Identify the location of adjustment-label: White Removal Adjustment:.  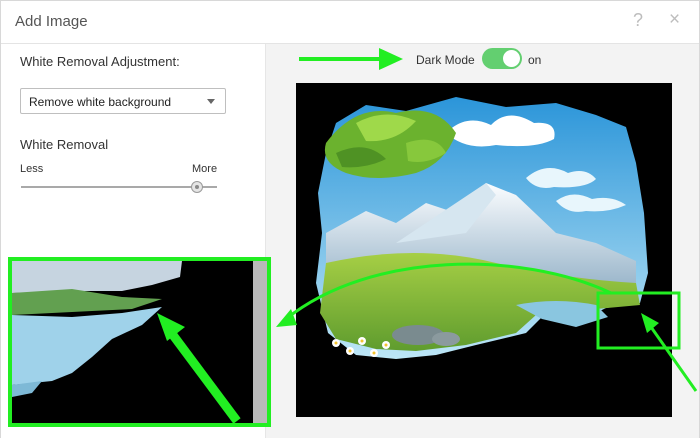
(100, 61).